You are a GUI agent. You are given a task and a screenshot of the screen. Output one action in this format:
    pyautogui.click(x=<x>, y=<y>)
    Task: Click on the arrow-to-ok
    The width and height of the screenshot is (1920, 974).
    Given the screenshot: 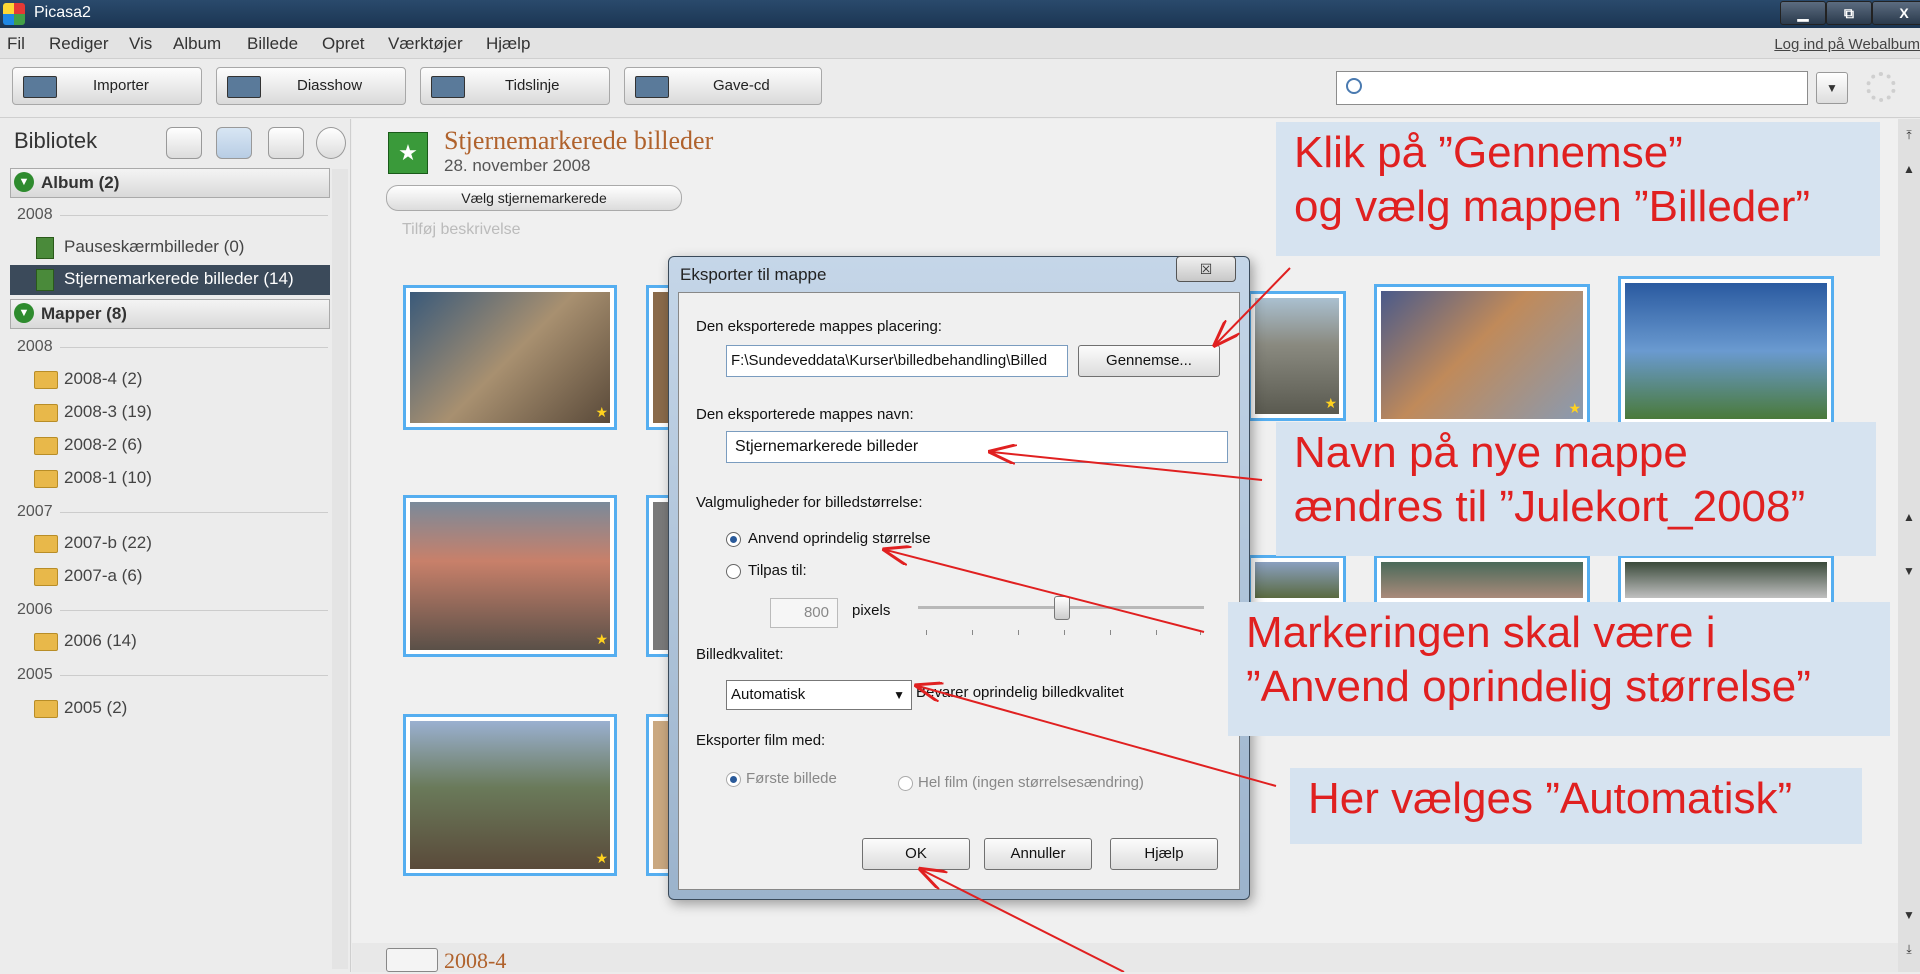 What is the action you would take?
    pyautogui.click(x=1023, y=921)
    